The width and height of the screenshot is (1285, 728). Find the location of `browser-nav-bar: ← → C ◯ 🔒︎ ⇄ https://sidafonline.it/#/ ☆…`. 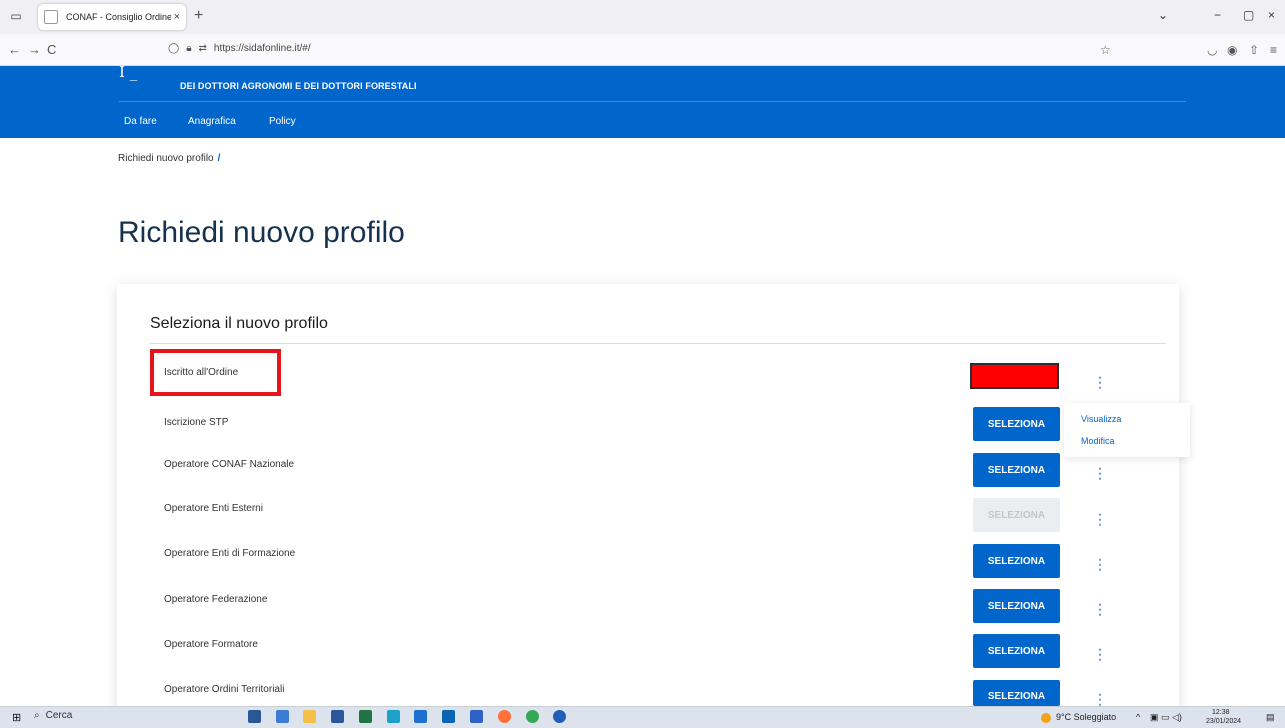

browser-nav-bar: ← → C ◯ 🔒︎ ⇄ https://sidafonline.it/#/ ☆… is located at coordinates (642, 50).